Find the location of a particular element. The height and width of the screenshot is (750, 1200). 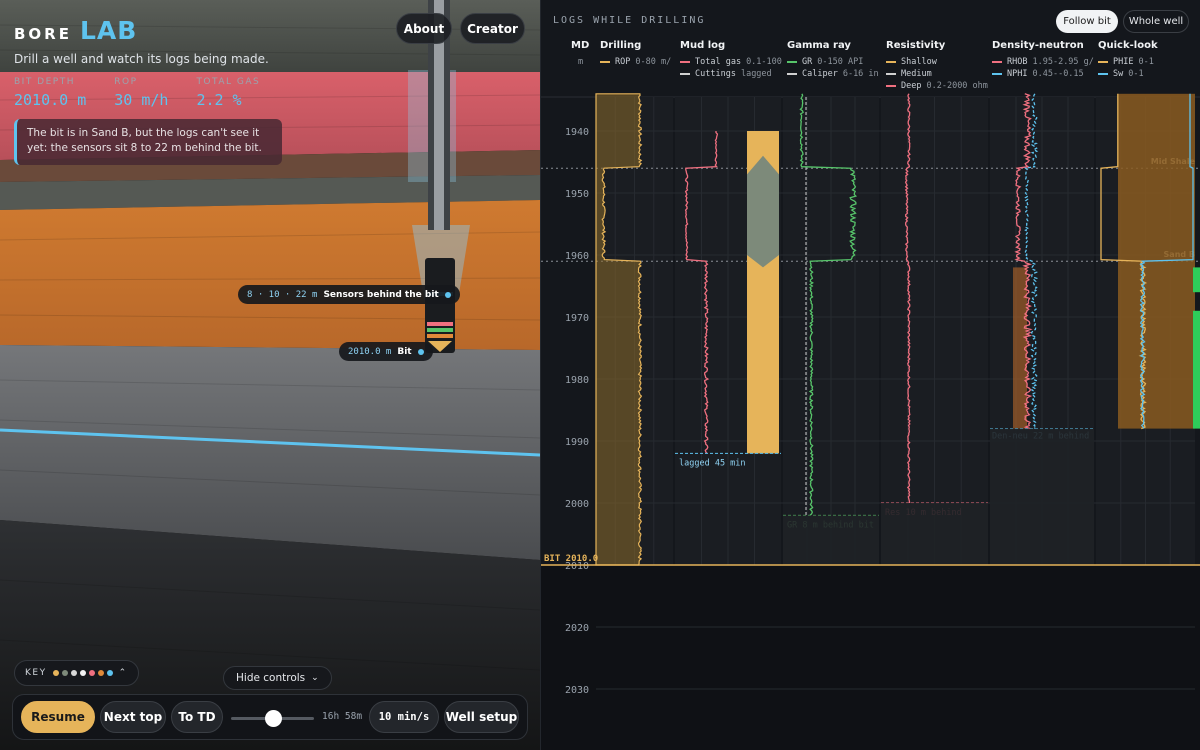

key-swatches is located at coordinates (82, 673).